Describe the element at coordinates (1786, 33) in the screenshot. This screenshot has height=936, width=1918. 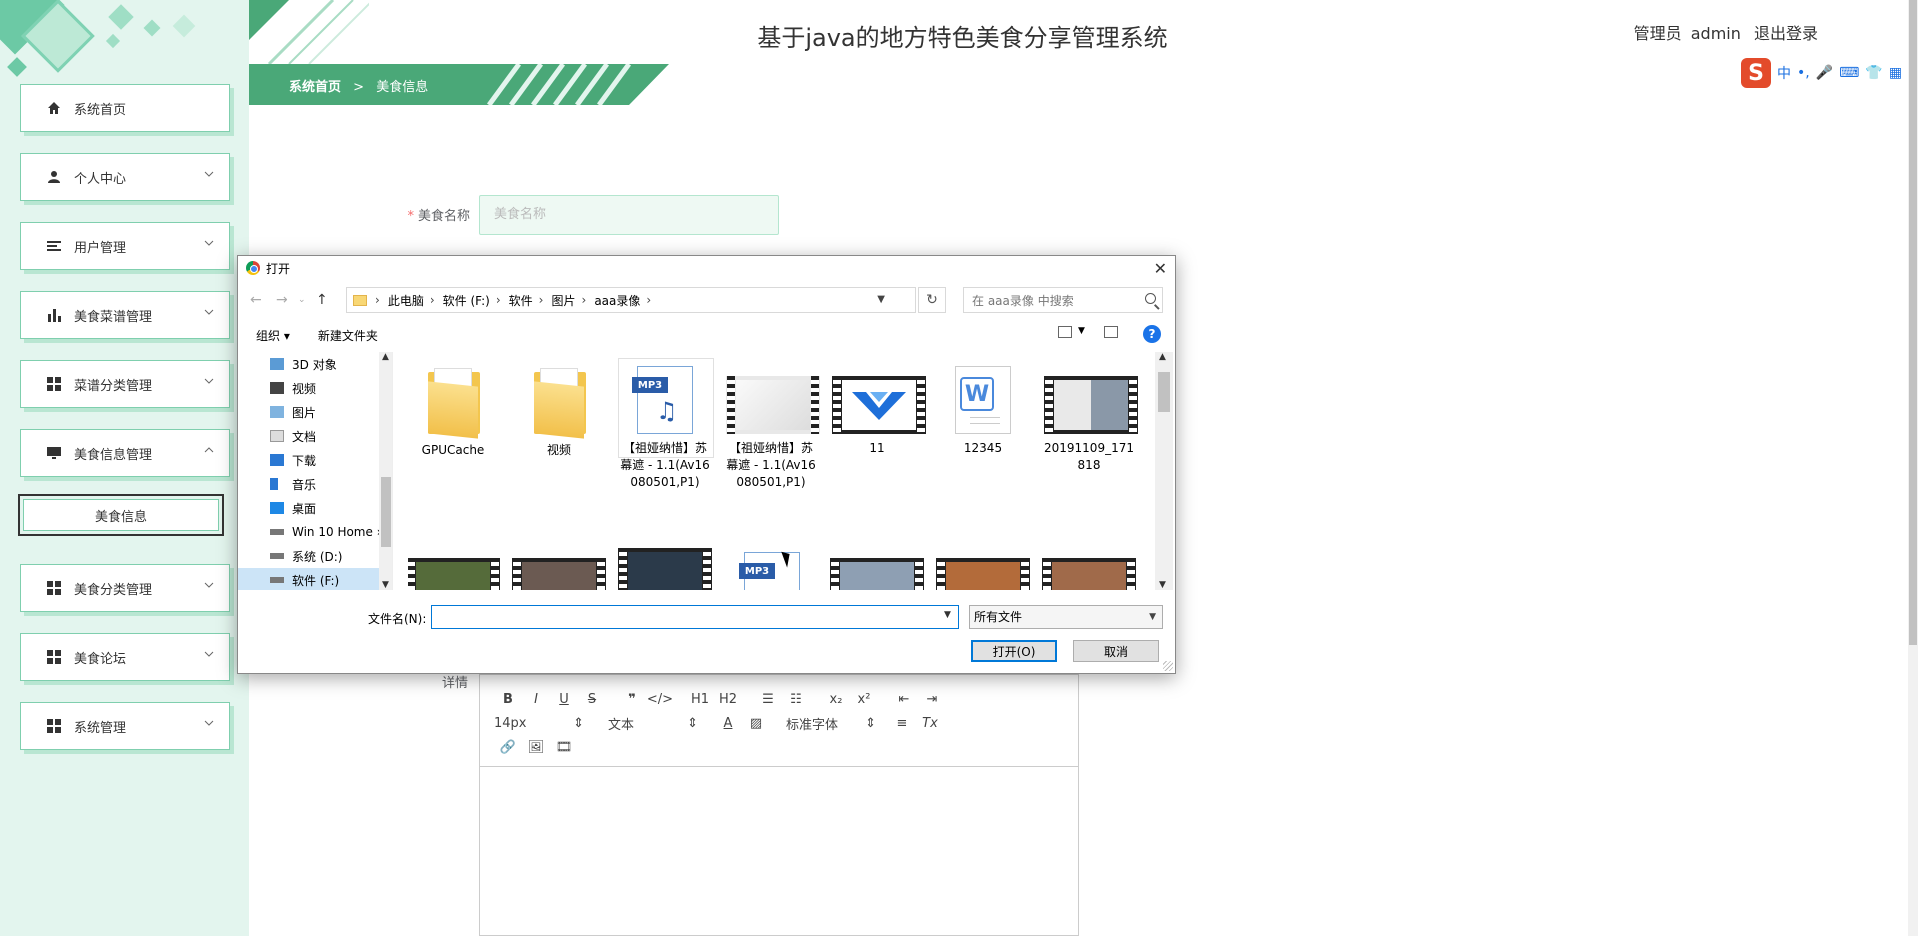
I see `logout-link: 退出登录` at that location.